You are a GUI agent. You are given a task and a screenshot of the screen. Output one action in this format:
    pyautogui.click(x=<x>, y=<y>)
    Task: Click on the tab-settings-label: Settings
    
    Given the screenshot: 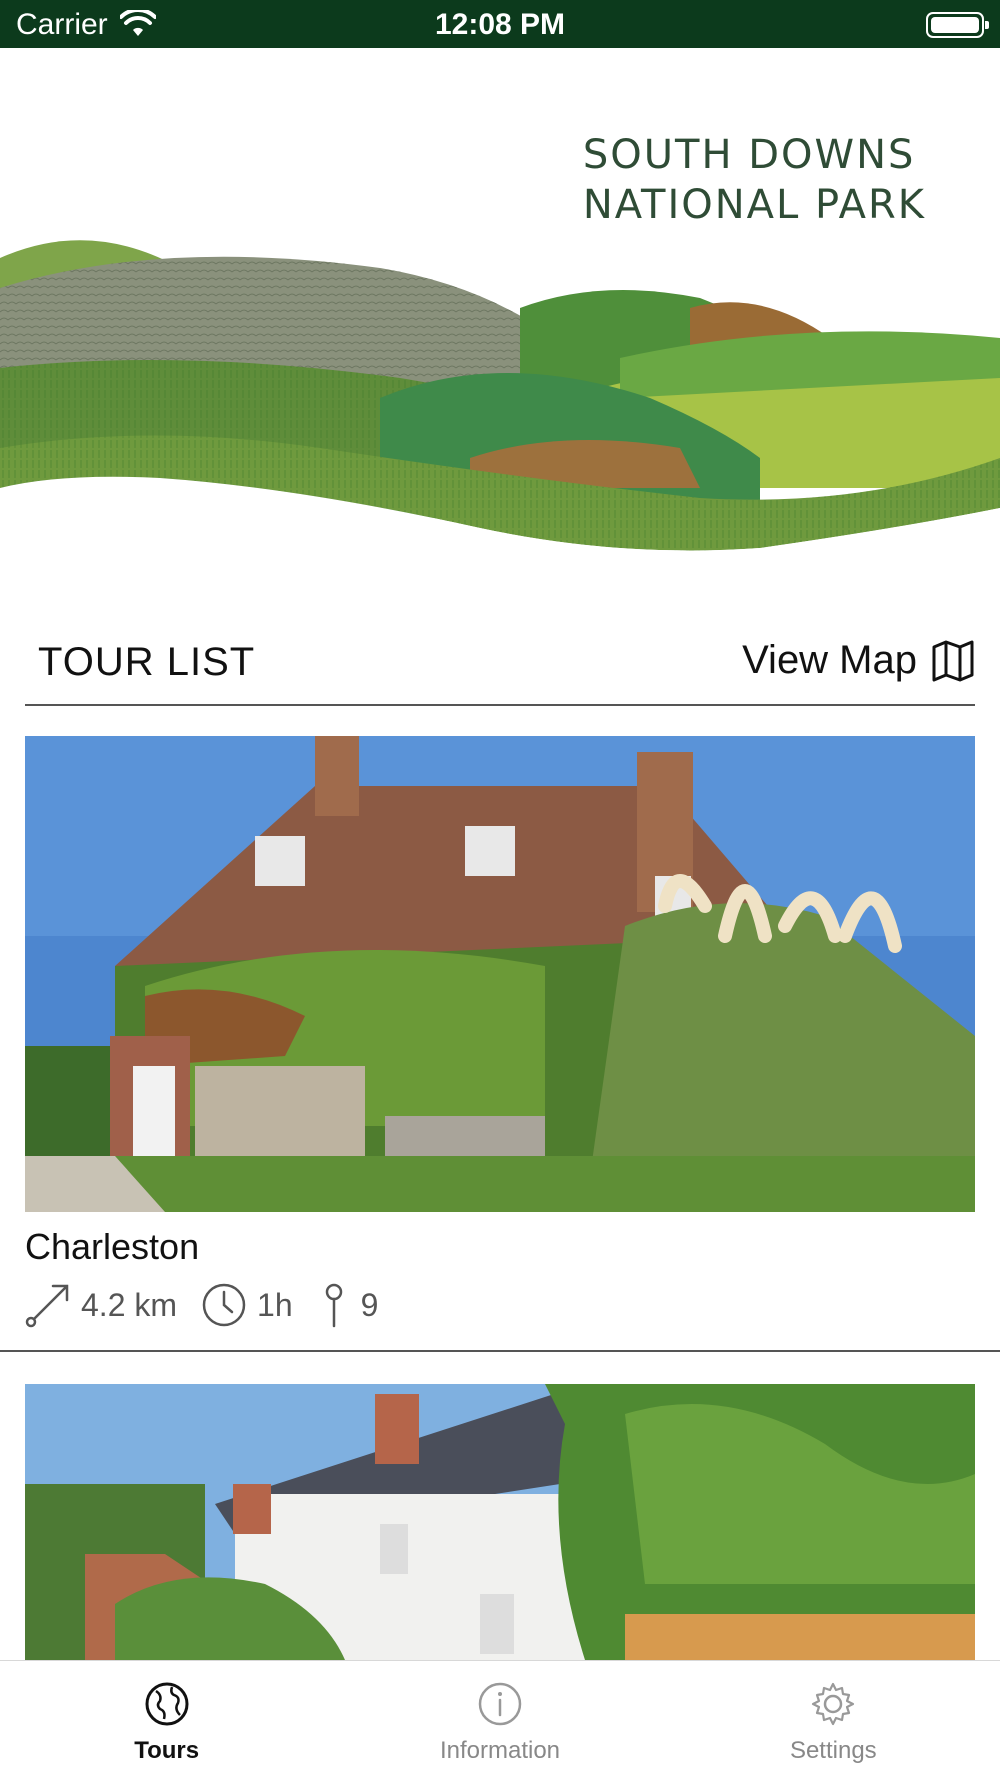 What is the action you would take?
    pyautogui.click(x=833, y=1750)
    